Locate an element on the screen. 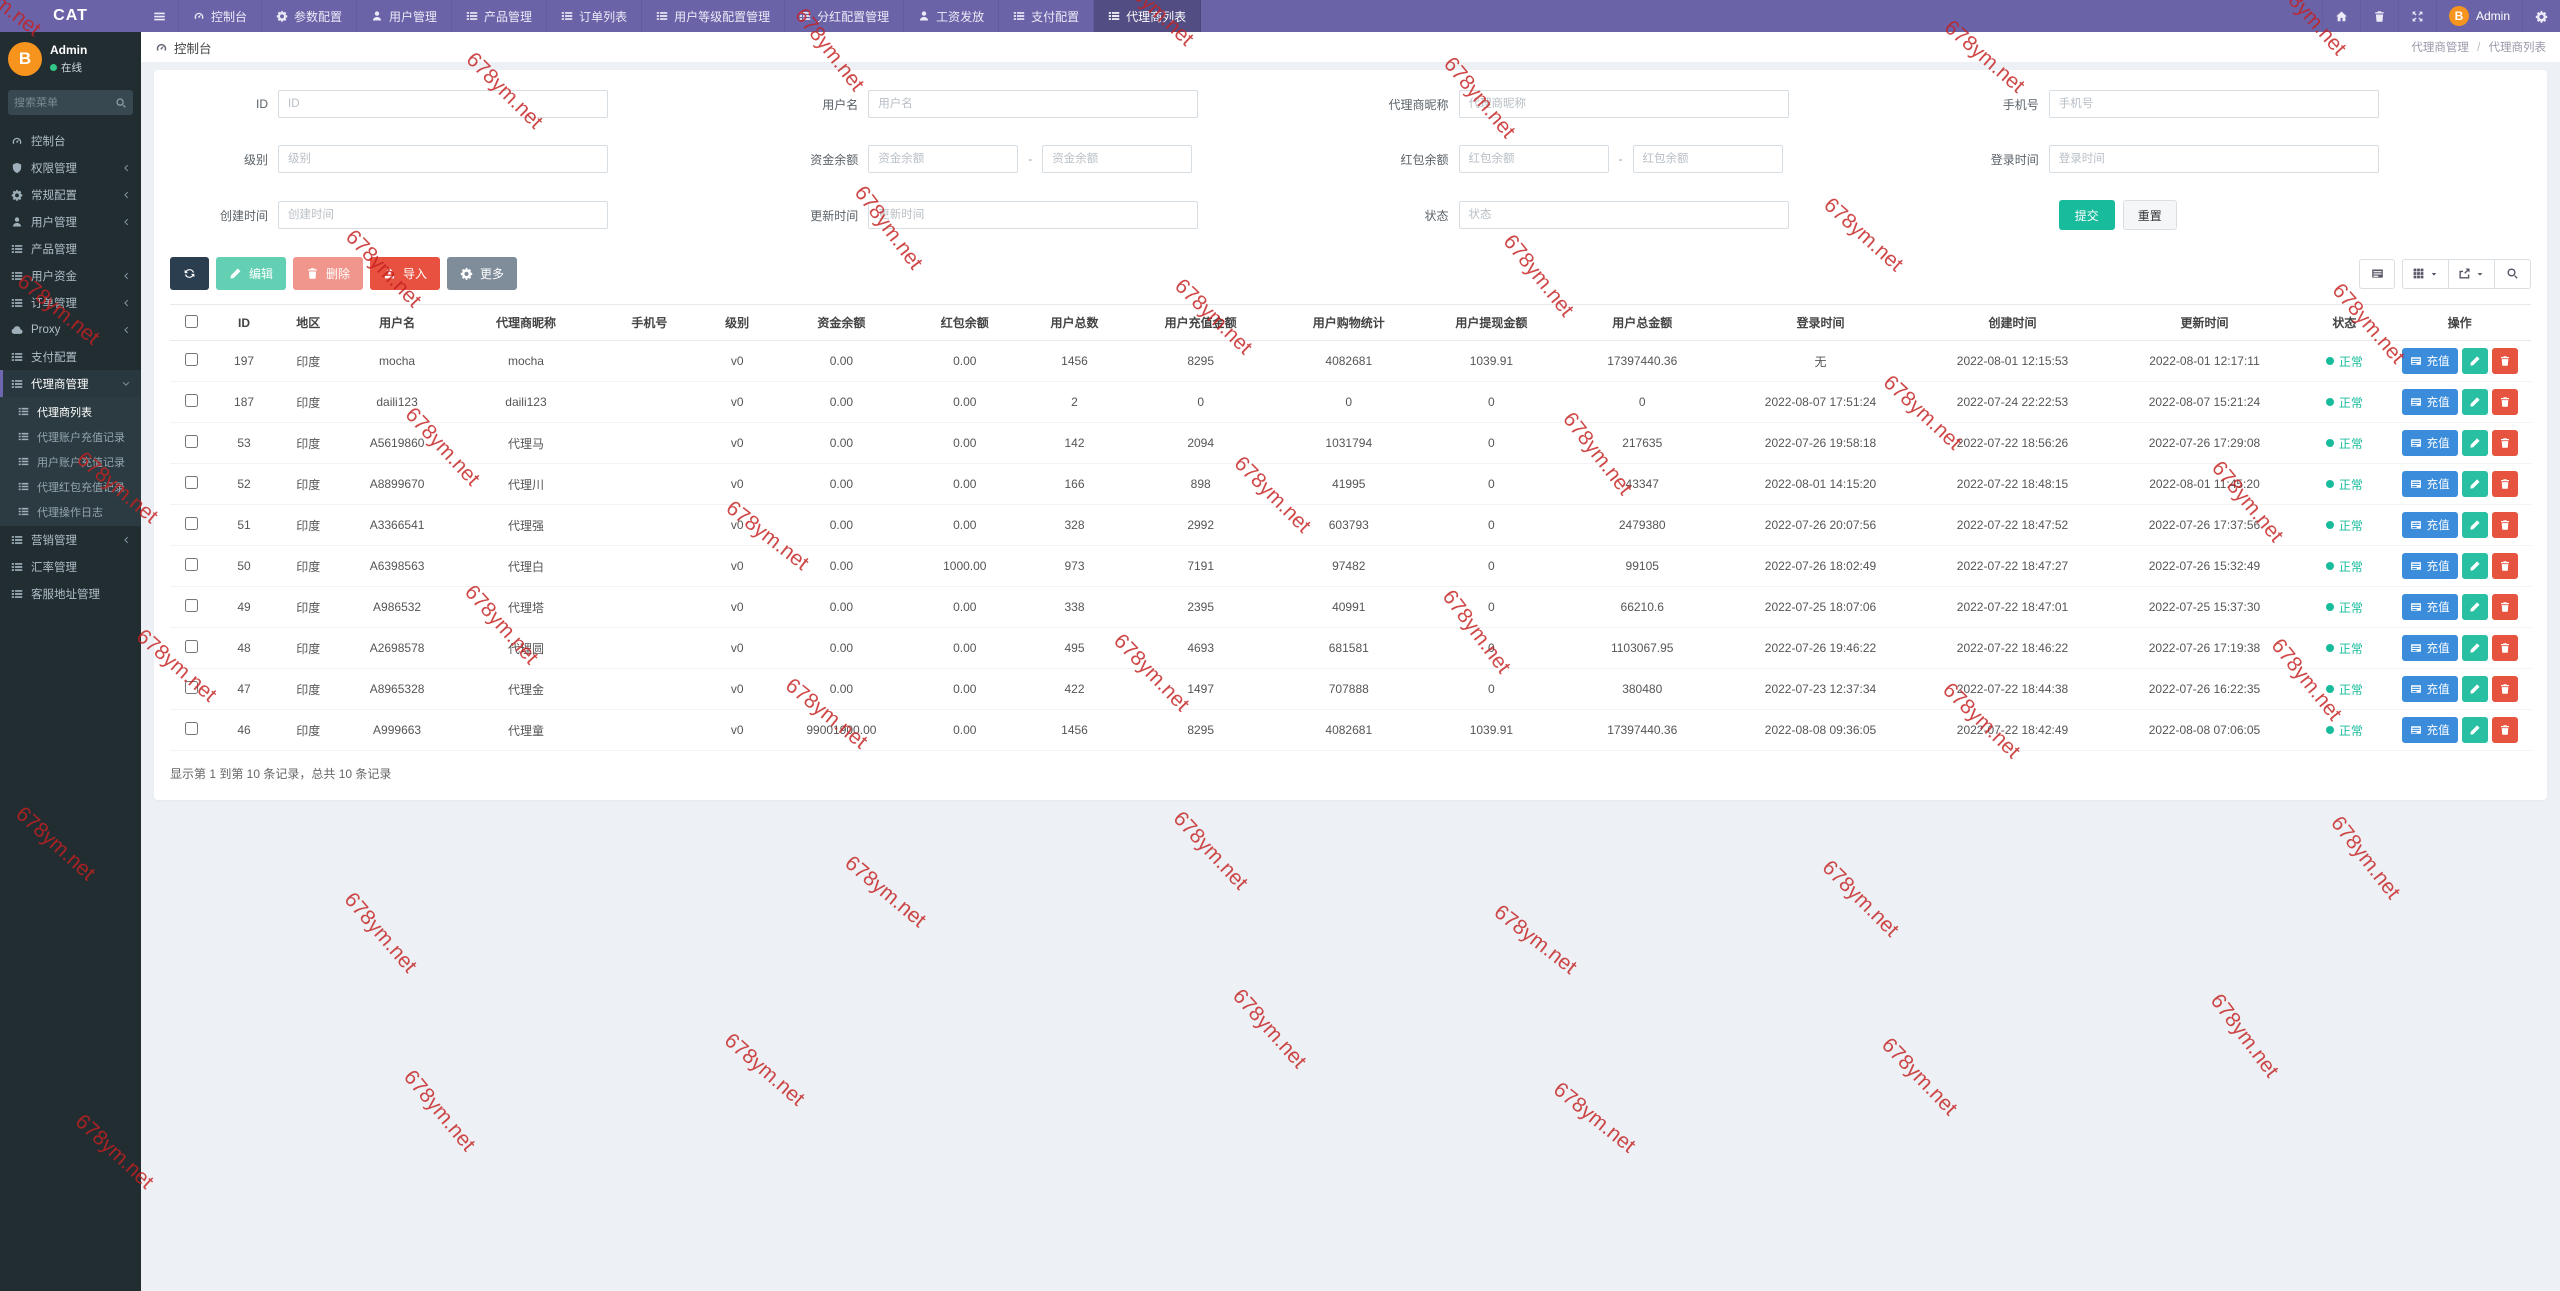  top-nav-item-3: 用户管理 is located at coordinates (405, 16).